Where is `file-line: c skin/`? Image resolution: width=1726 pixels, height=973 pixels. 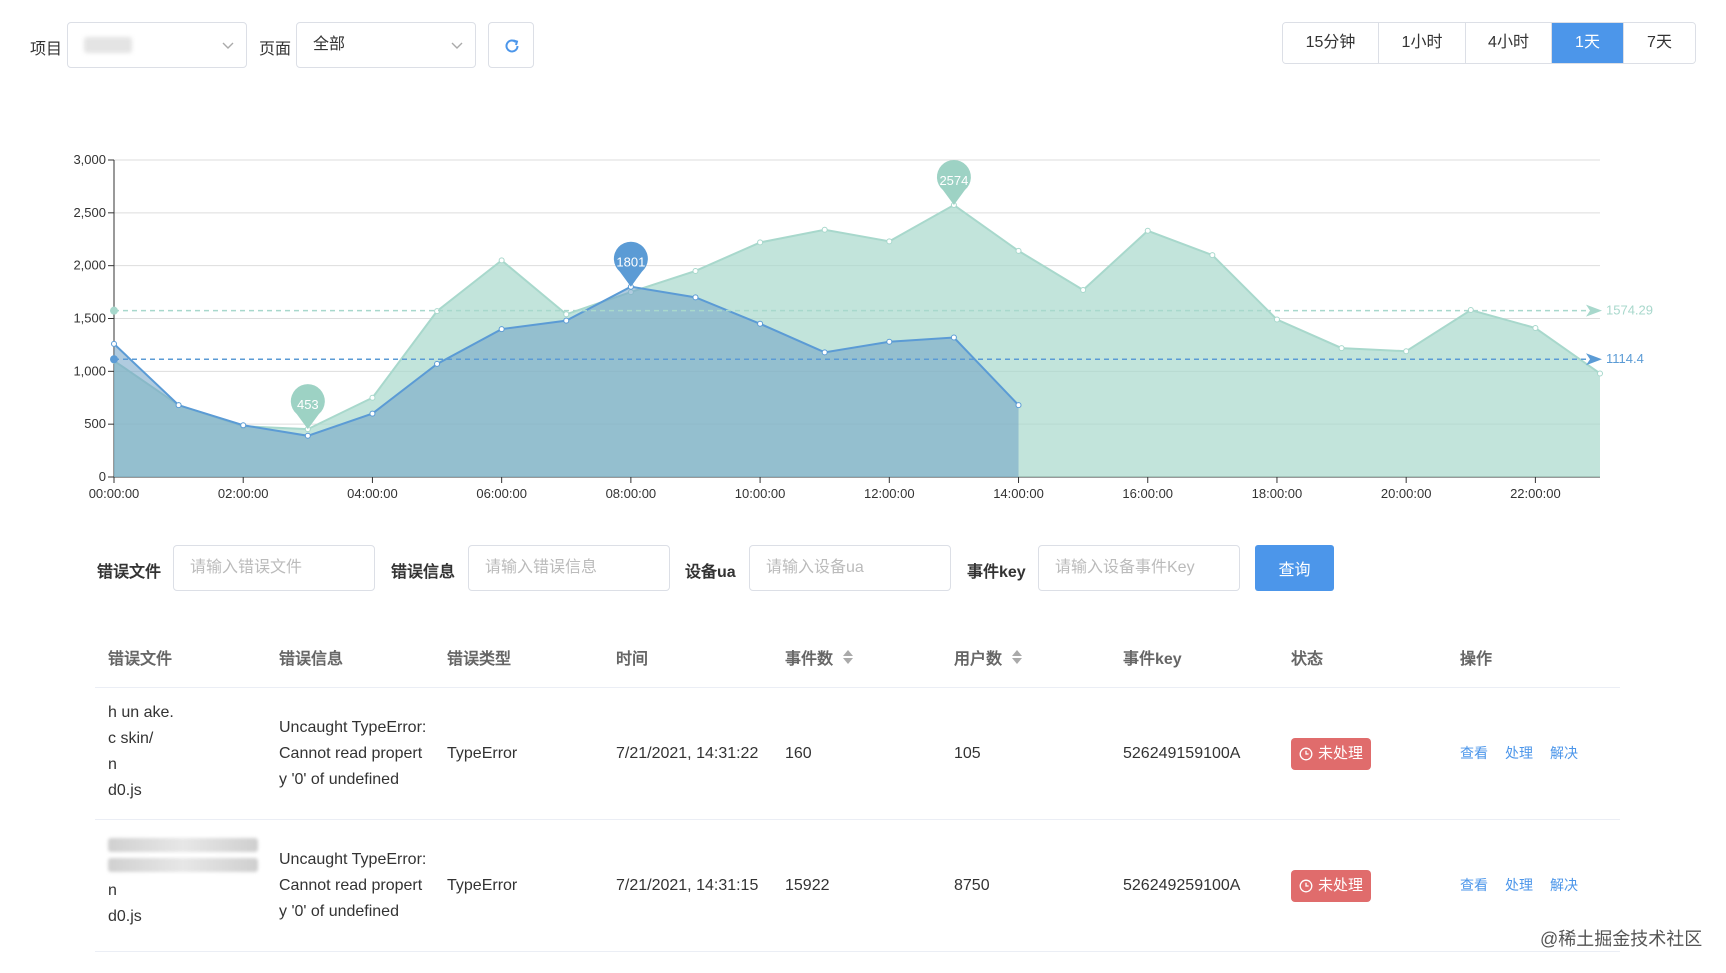 file-line: c skin/ is located at coordinates (131, 738).